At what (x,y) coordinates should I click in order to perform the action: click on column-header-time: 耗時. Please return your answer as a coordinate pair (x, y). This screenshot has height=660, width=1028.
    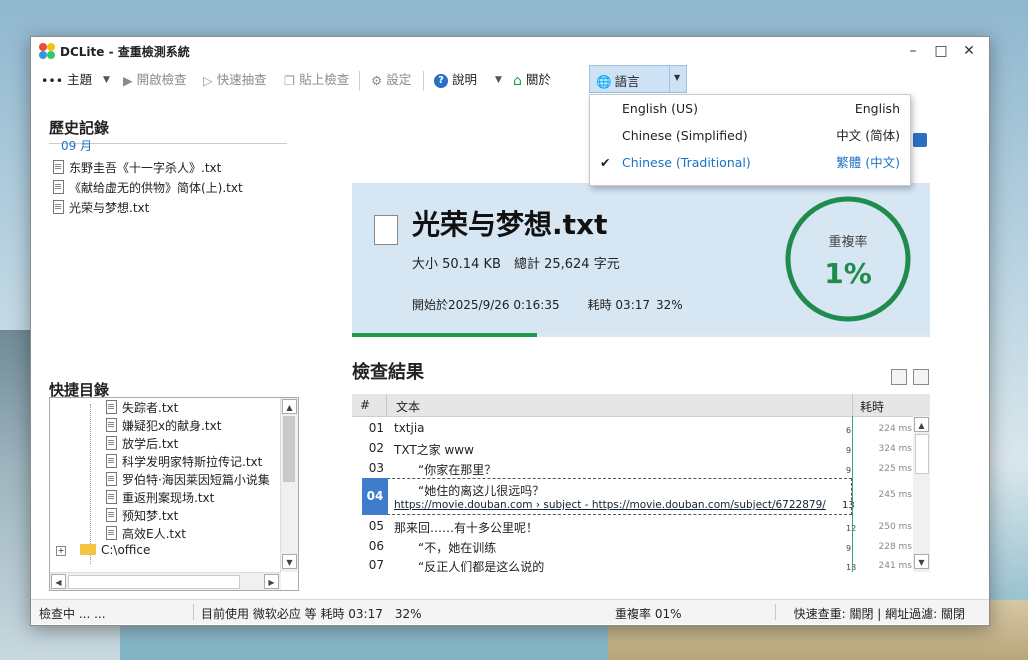
    Looking at the image, I should click on (872, 406).